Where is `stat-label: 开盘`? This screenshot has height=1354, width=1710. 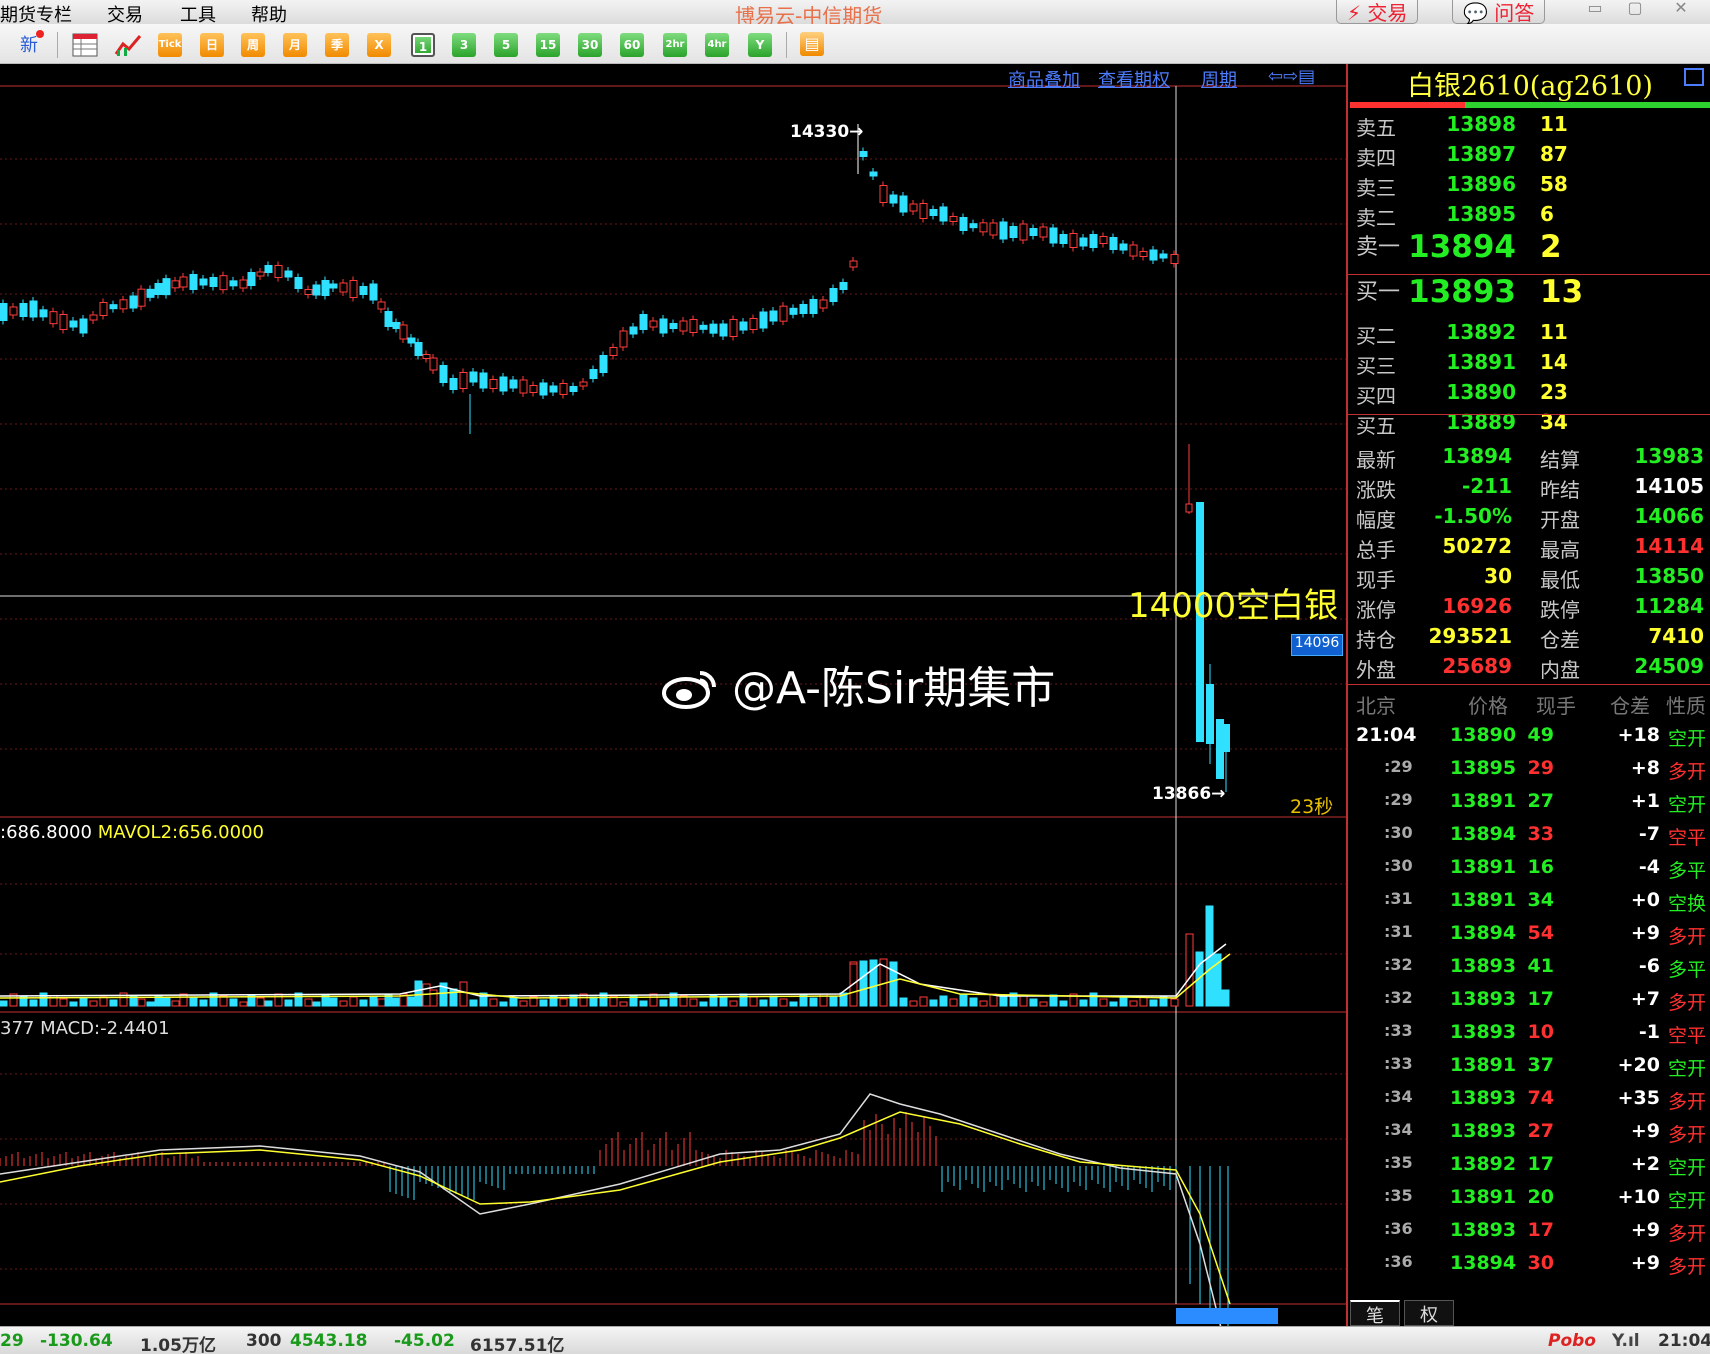 stat-label: 开盘 is located at coordinates (1560, 520).